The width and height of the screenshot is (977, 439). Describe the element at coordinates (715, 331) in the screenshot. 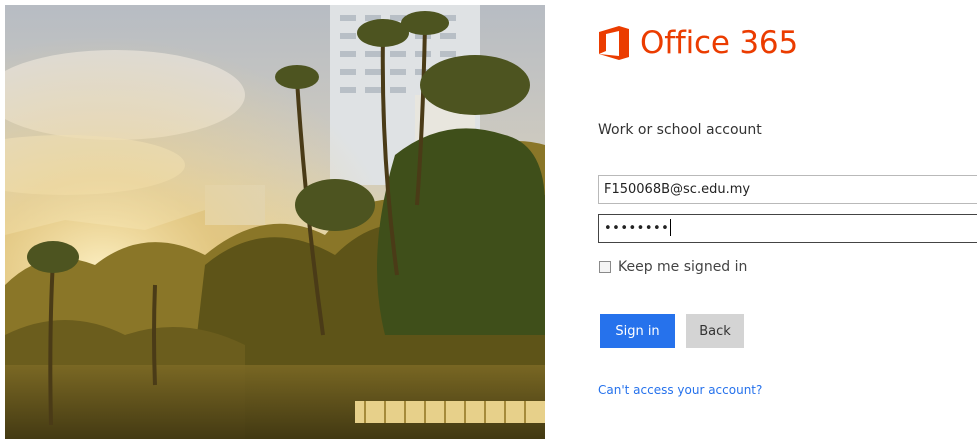

I see `back-button: Back` at that location.